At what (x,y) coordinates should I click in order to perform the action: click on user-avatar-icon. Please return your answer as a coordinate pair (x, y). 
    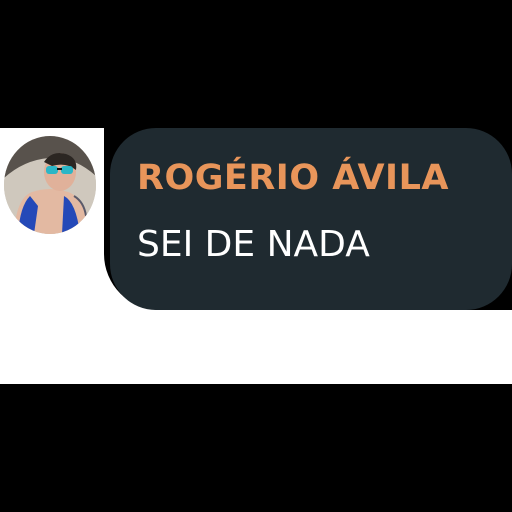
    Looking at the image, I should click on (50, 185).